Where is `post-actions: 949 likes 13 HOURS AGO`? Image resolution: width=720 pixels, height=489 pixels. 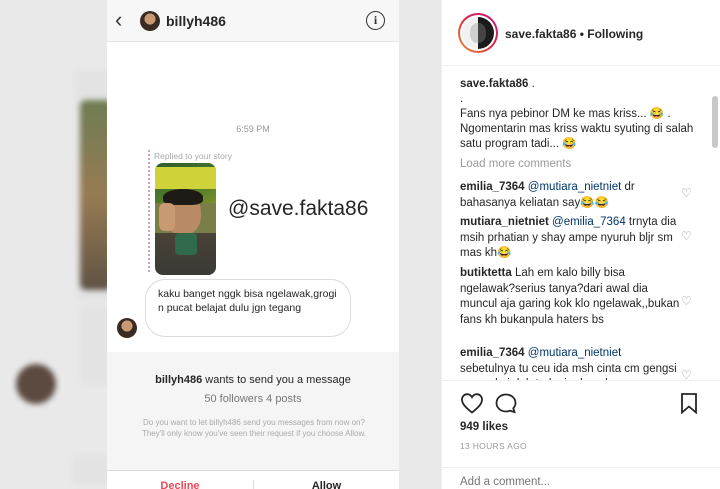 post-actions: 949 likes 13 HOURS AGO is located at coordinates (581, 434).